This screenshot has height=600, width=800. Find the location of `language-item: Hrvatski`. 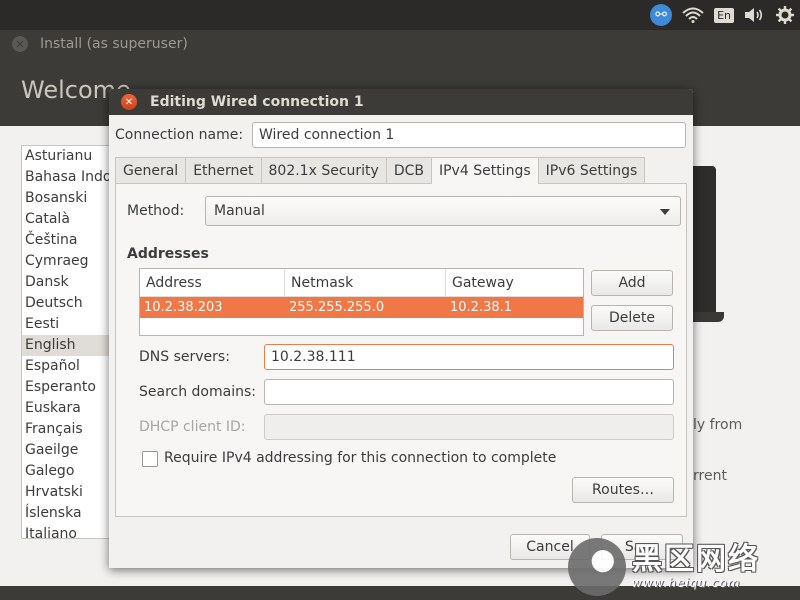

language-item: Hrvatski is located at coordinates (66, 492).